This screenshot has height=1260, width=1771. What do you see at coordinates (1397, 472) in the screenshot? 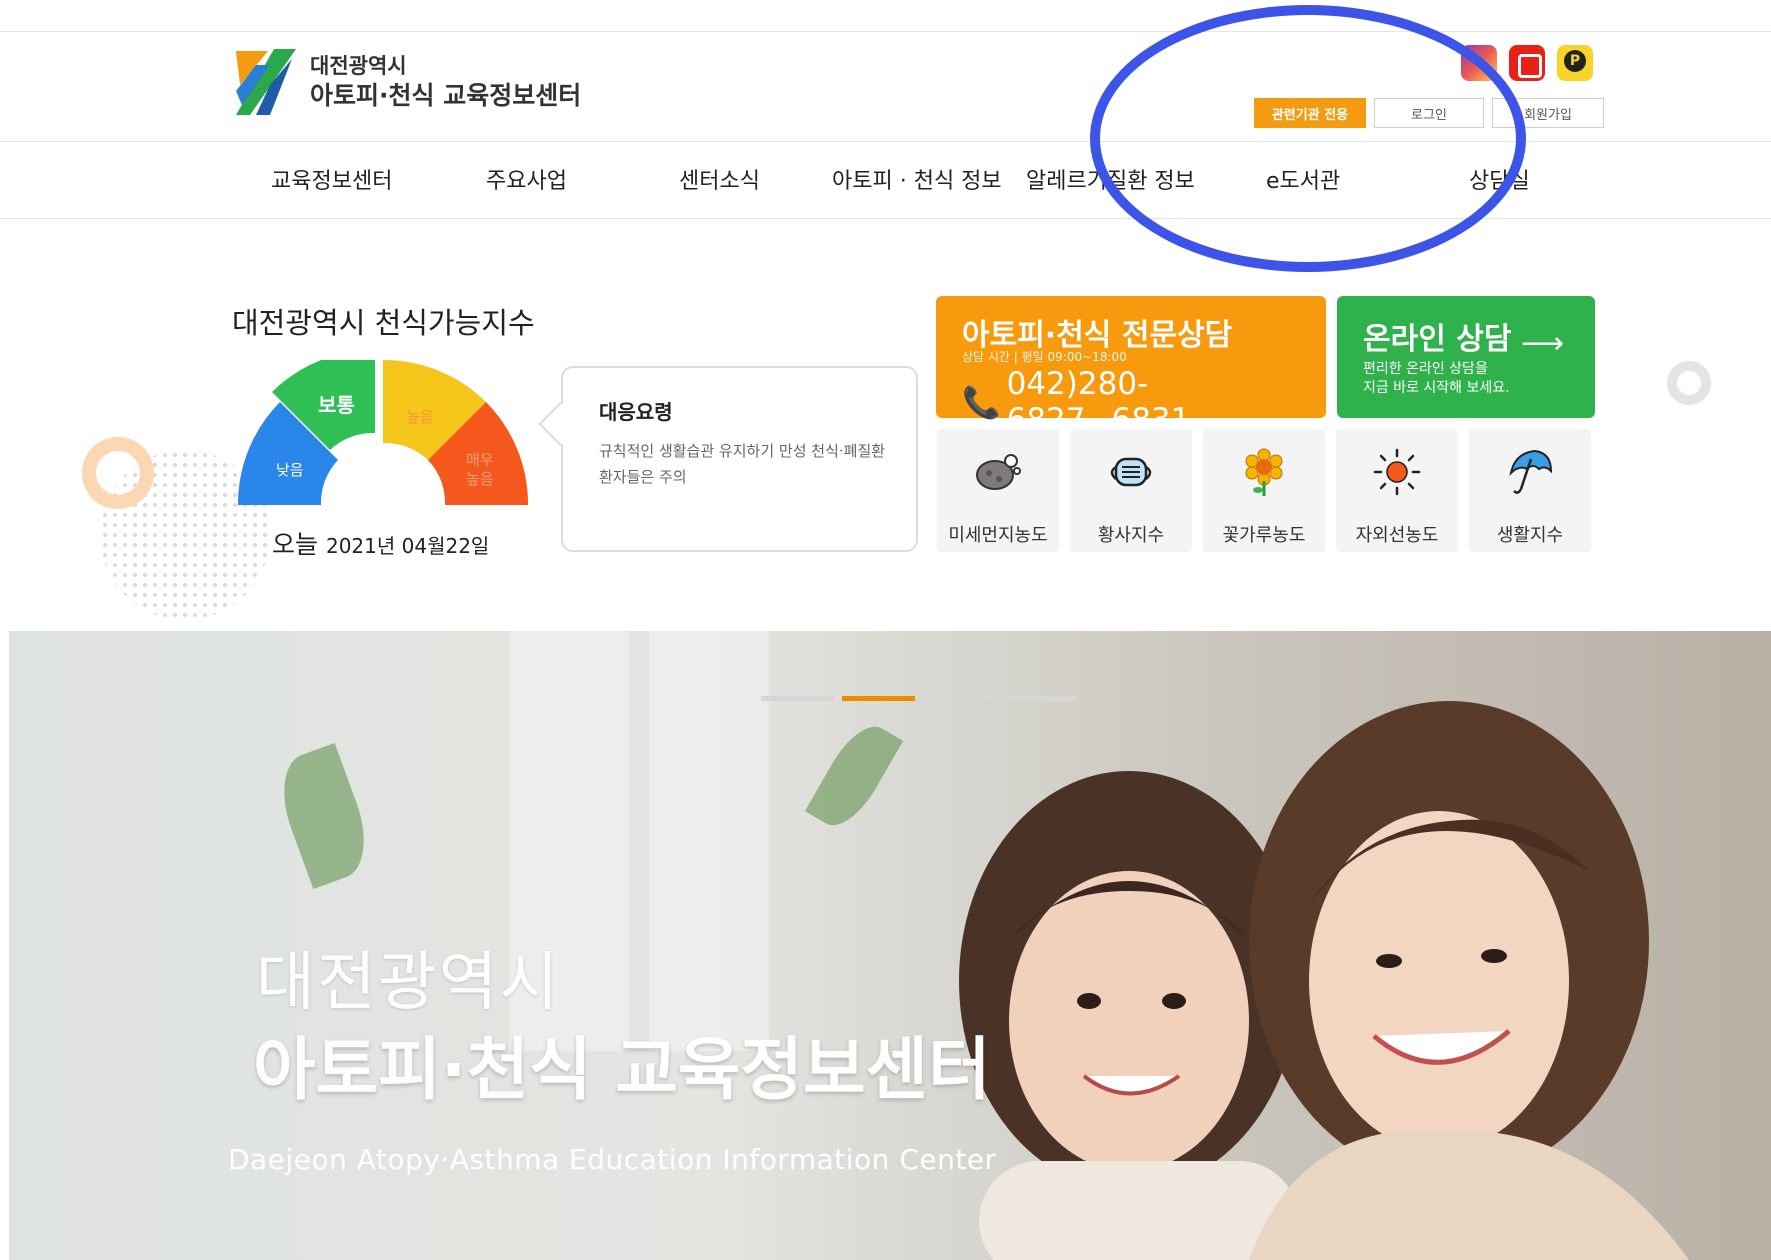
I see `sun-icon` at bounding box center [1397, 472].